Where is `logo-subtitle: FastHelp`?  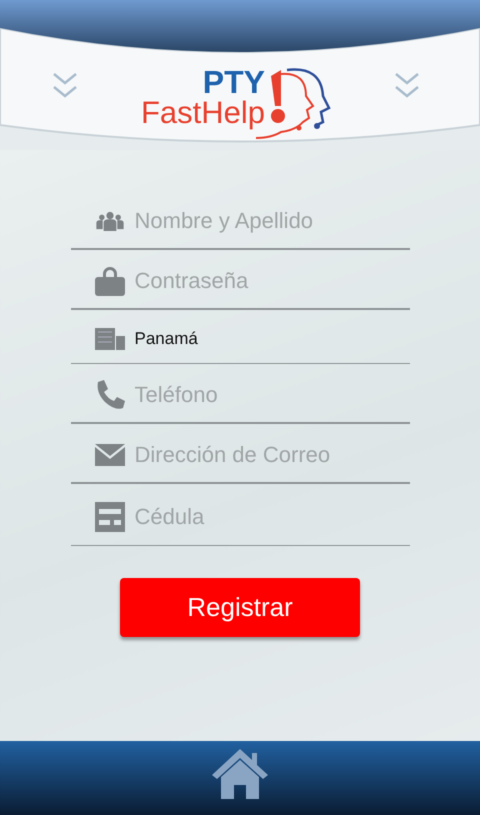
logo-subtitle: FastHelp is located at coordinates (203, 113).